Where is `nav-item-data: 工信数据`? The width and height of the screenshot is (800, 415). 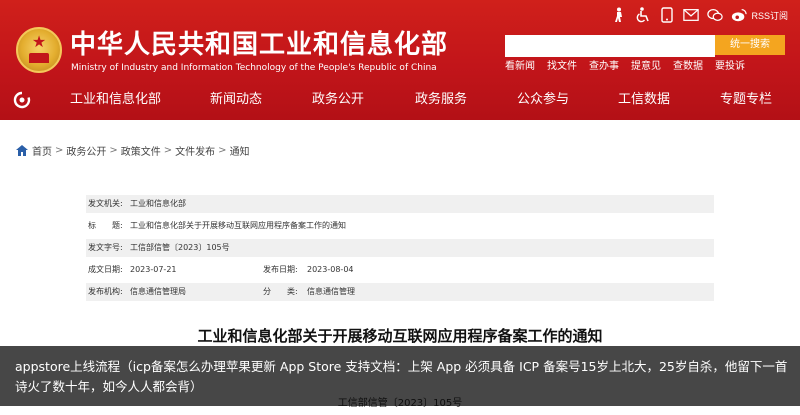
nav-item-data: 工信数据 is located at coordinates (644, 100).